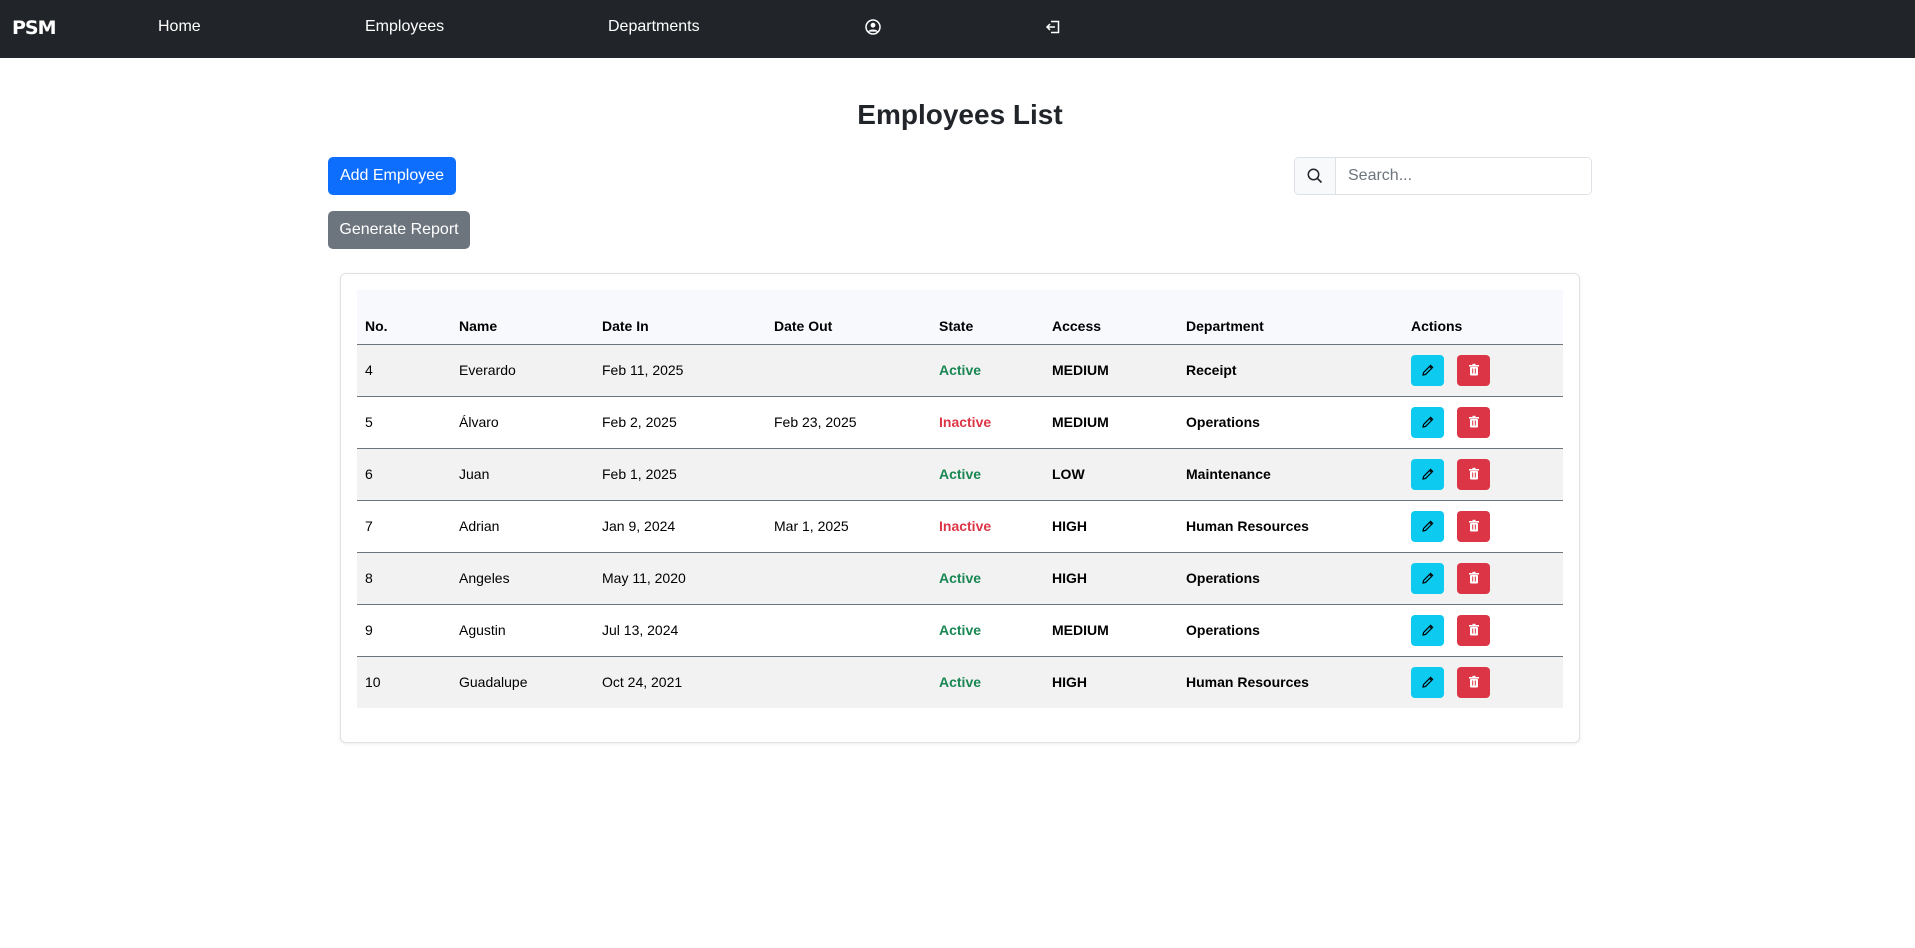 The width and height of the screenshot is (1915, 948). Describe the element at coordinates (522, 526) in the screenshot. I see `cell-name: Adrian` at that location.